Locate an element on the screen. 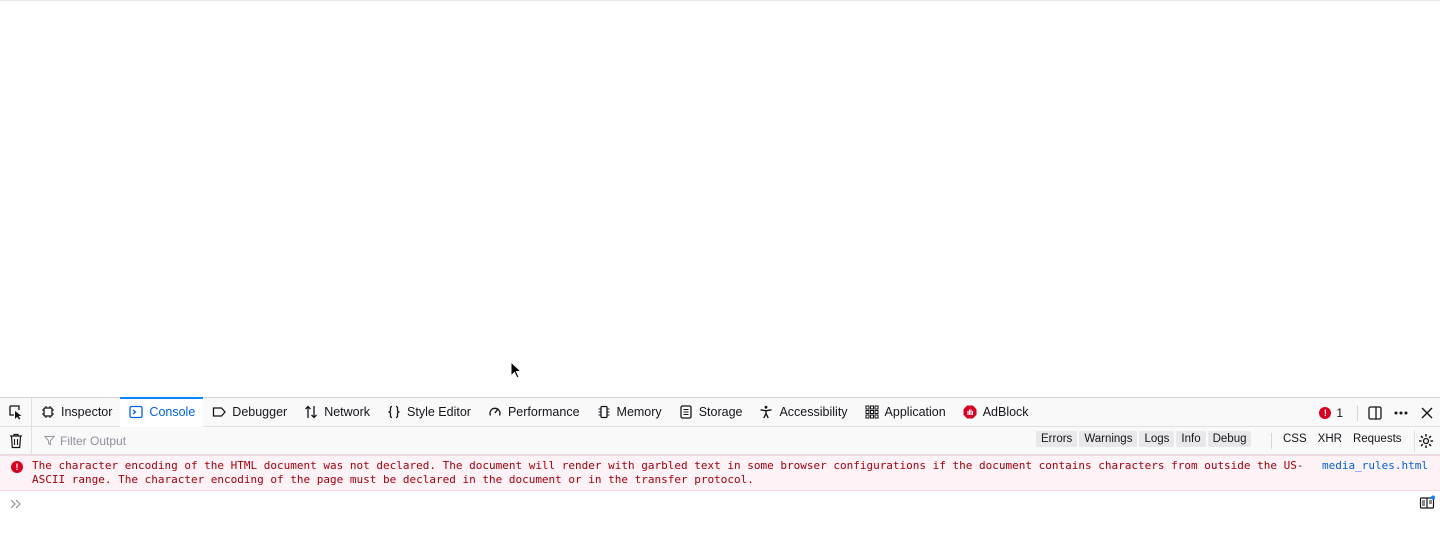 The image size is (1440, 546). filter-debug-button: Debug is located at coordinates (1229, 439).